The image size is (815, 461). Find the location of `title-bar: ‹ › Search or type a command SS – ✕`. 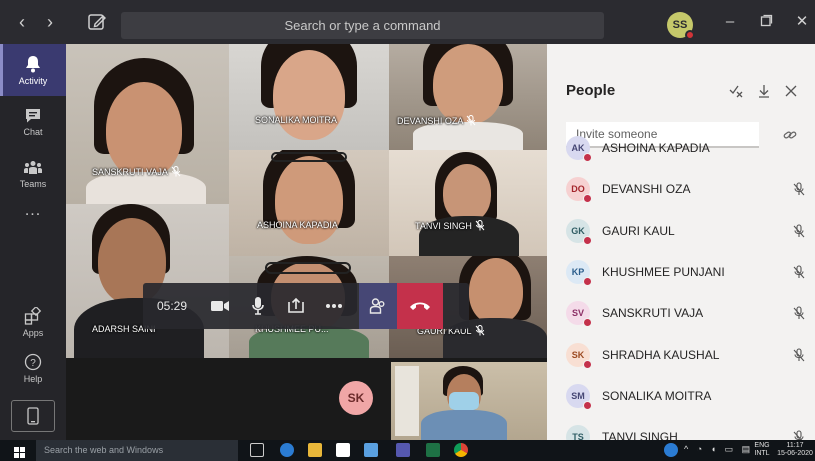

title-bar: ‹ › Search or type a command SS – ✕ is located at coordinates (407, 22).